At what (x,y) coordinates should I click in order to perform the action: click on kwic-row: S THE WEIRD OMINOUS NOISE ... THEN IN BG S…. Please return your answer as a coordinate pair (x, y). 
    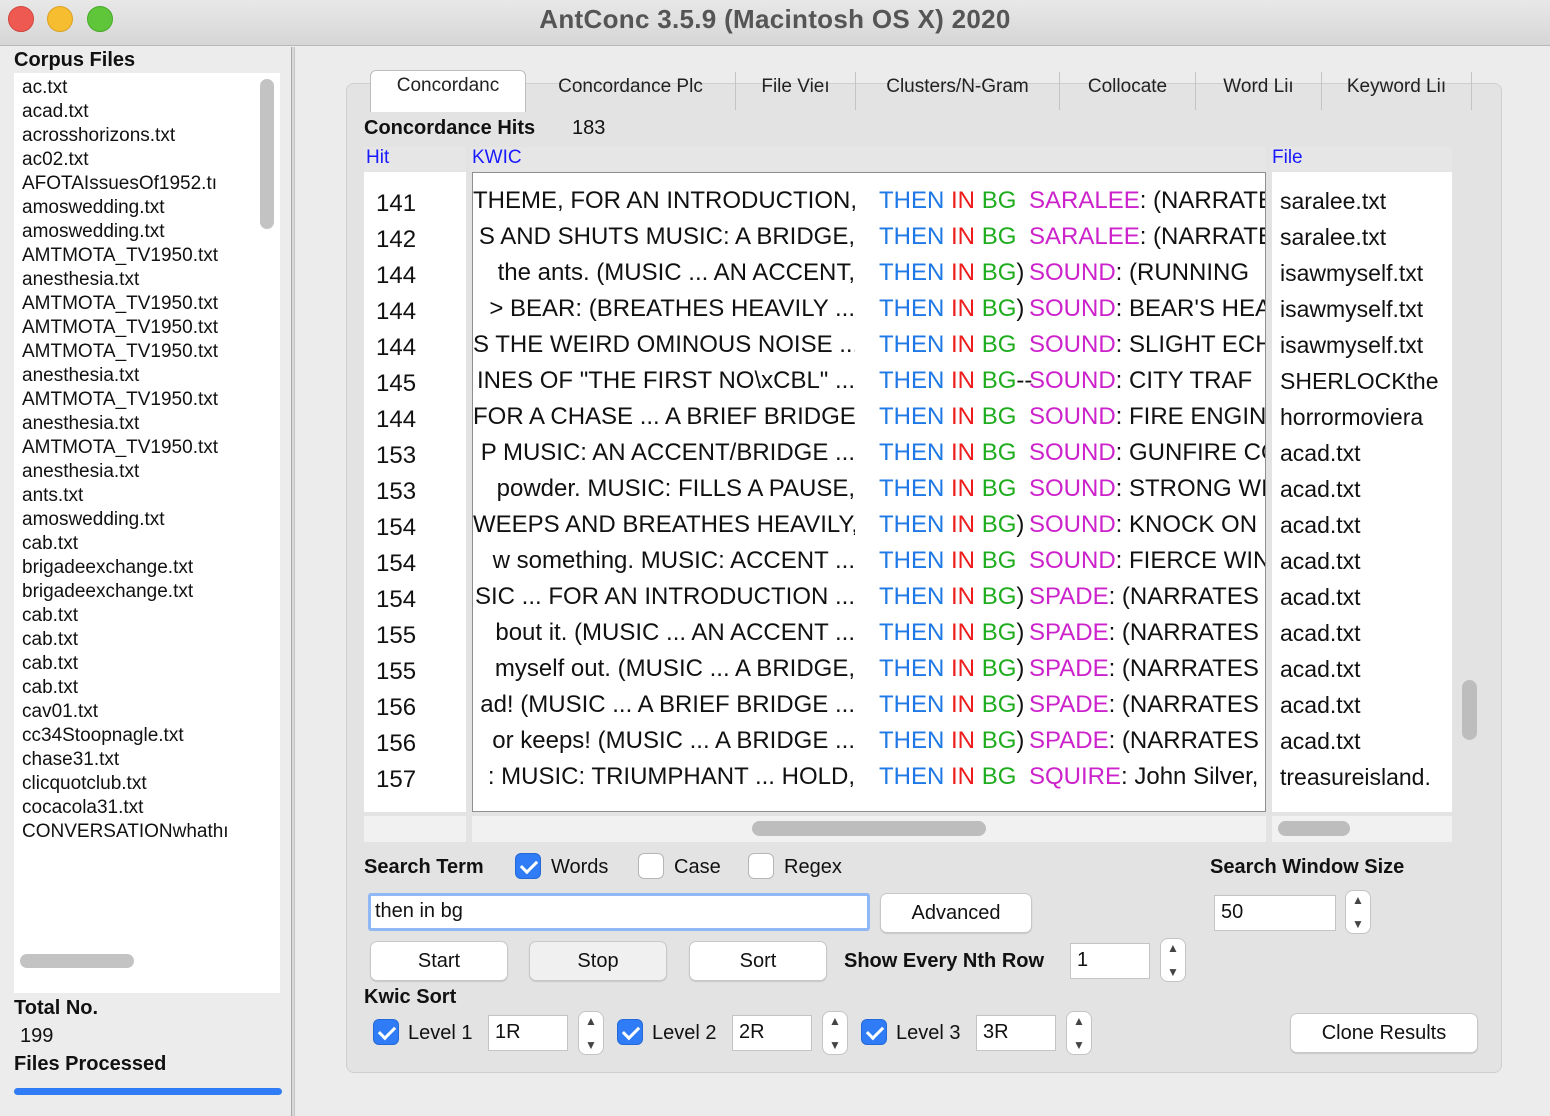
    Looking at the image, I should click on (869, 347).